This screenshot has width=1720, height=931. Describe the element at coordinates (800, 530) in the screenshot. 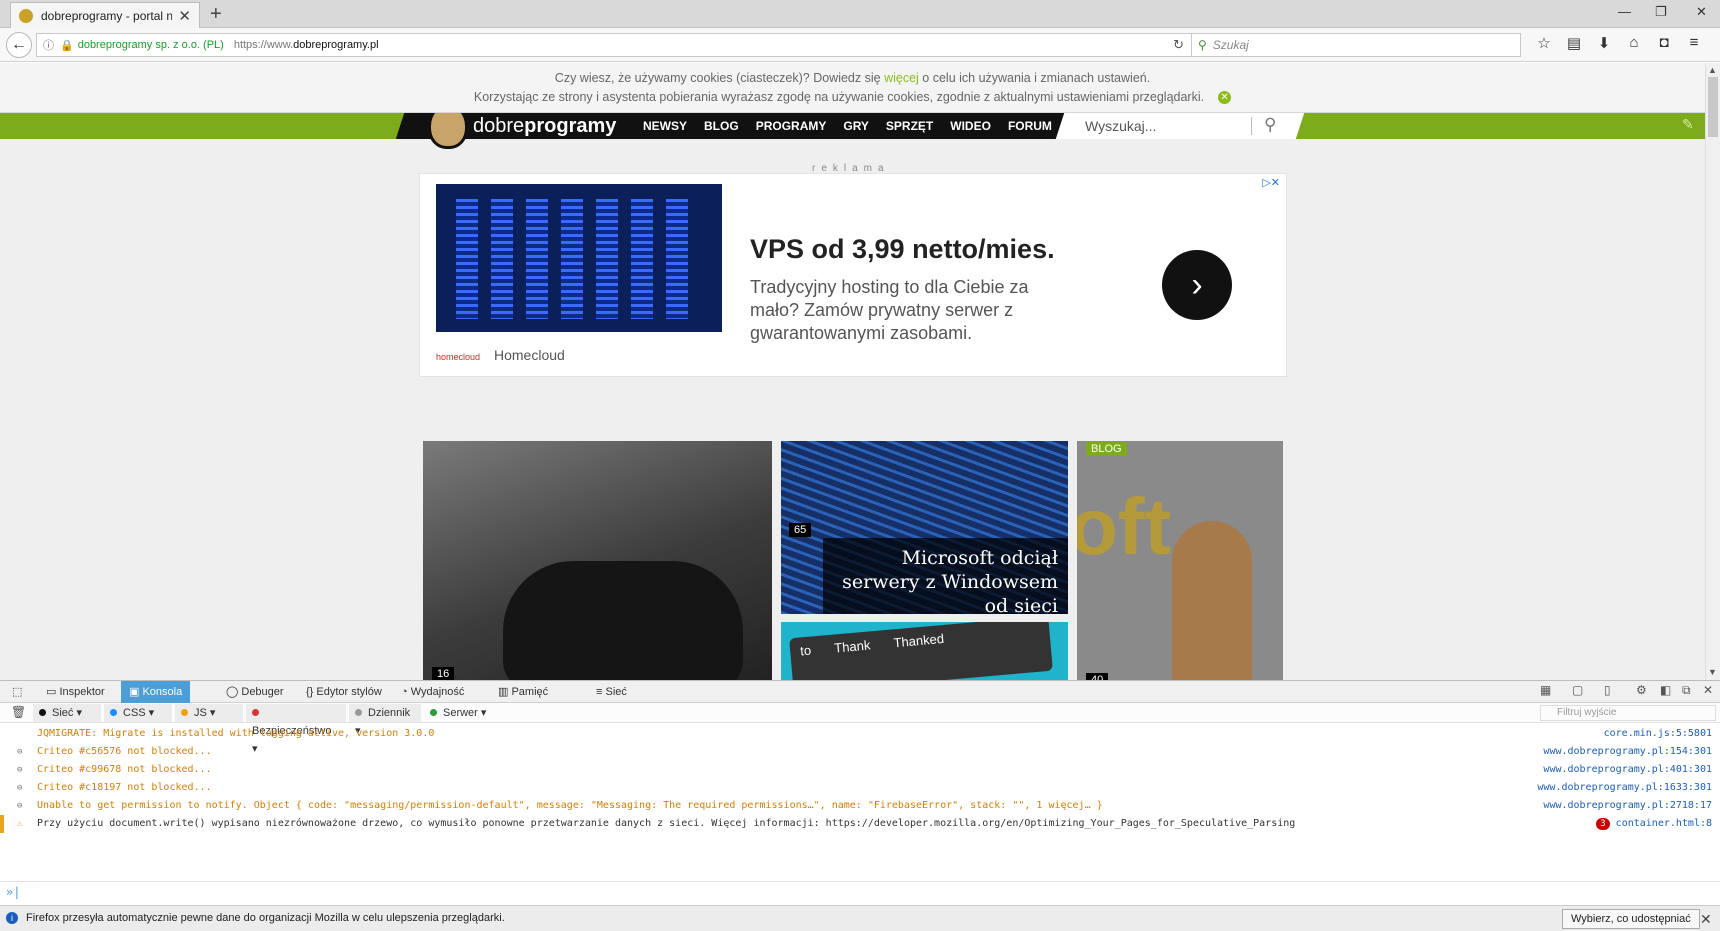

I see `comment-count-badge: 65` at that location.